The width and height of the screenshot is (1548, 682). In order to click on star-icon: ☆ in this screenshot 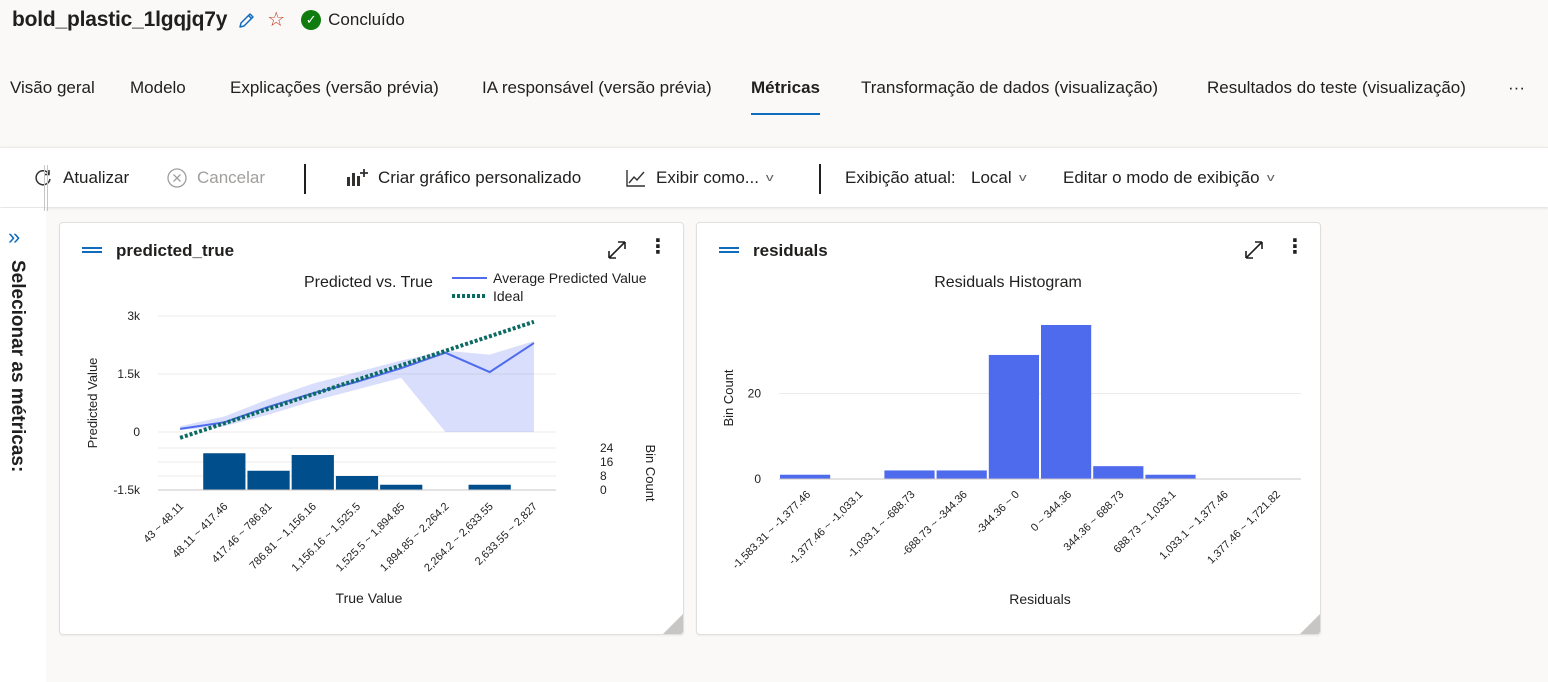, I will do `click(276, 20)`.